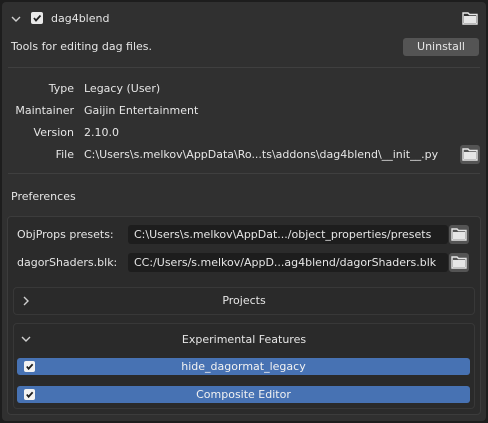 This screenshot has width=488, height=423. I want to click on projects-subpanel: Projects, so click(244, 301).